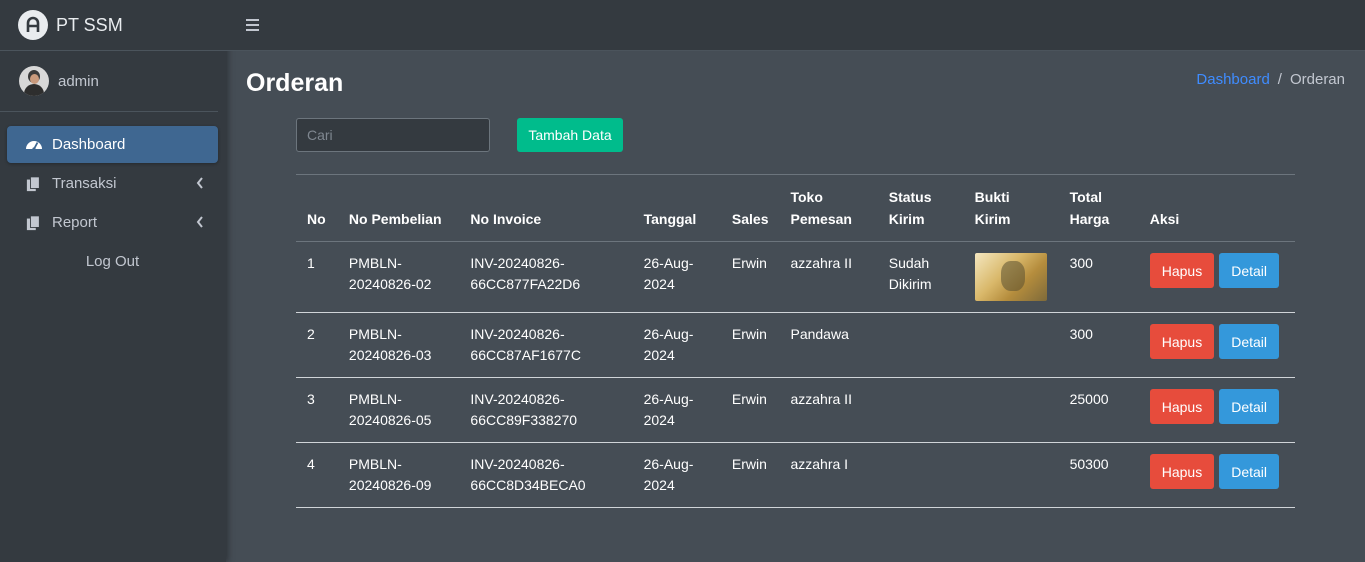  Describe the element at coordinates (112, 222) in the screenshot. I see `sidebar-item-report: Report` at that location.